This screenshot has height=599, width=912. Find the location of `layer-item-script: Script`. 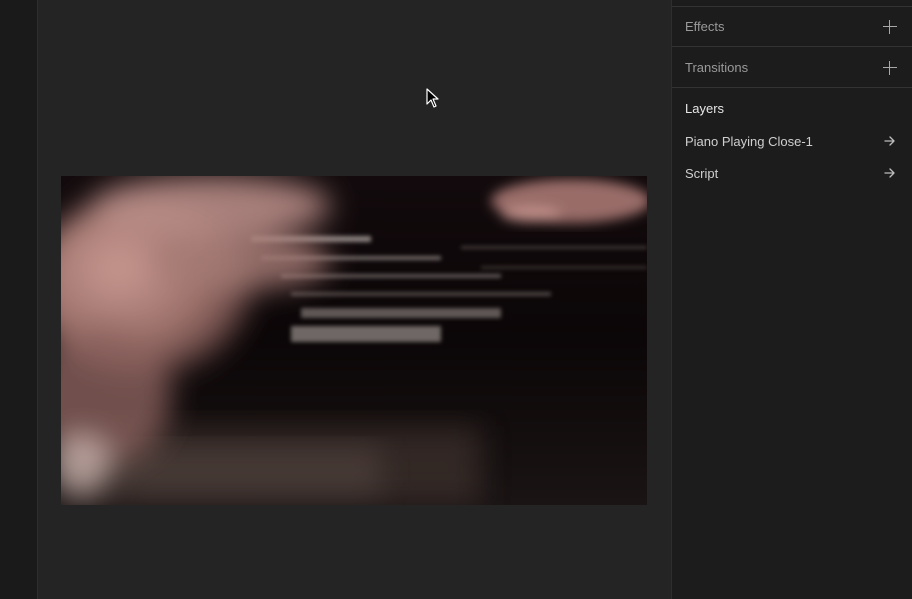

layer-item-script: Script is located at coordinates (792, 173).